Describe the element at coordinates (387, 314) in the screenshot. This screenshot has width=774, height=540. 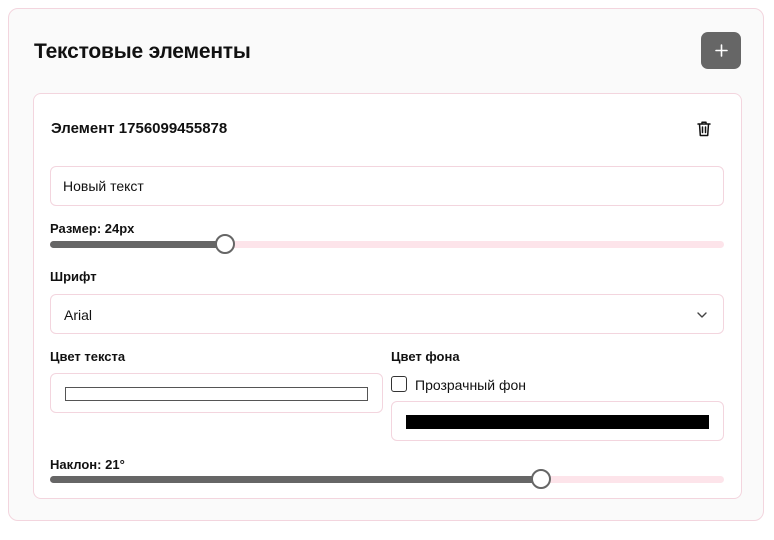
I see `font-select: Arial` at that location.